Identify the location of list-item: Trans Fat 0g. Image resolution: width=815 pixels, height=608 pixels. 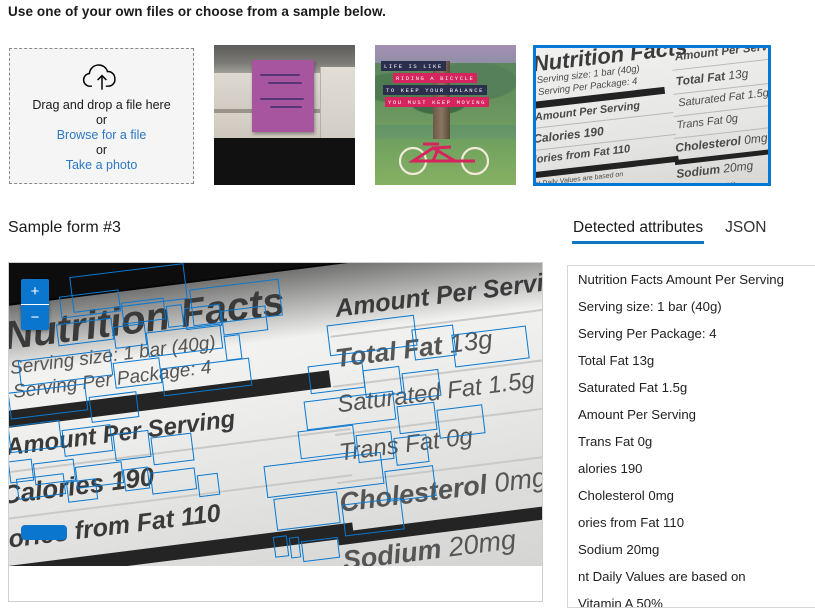
(615, 441).